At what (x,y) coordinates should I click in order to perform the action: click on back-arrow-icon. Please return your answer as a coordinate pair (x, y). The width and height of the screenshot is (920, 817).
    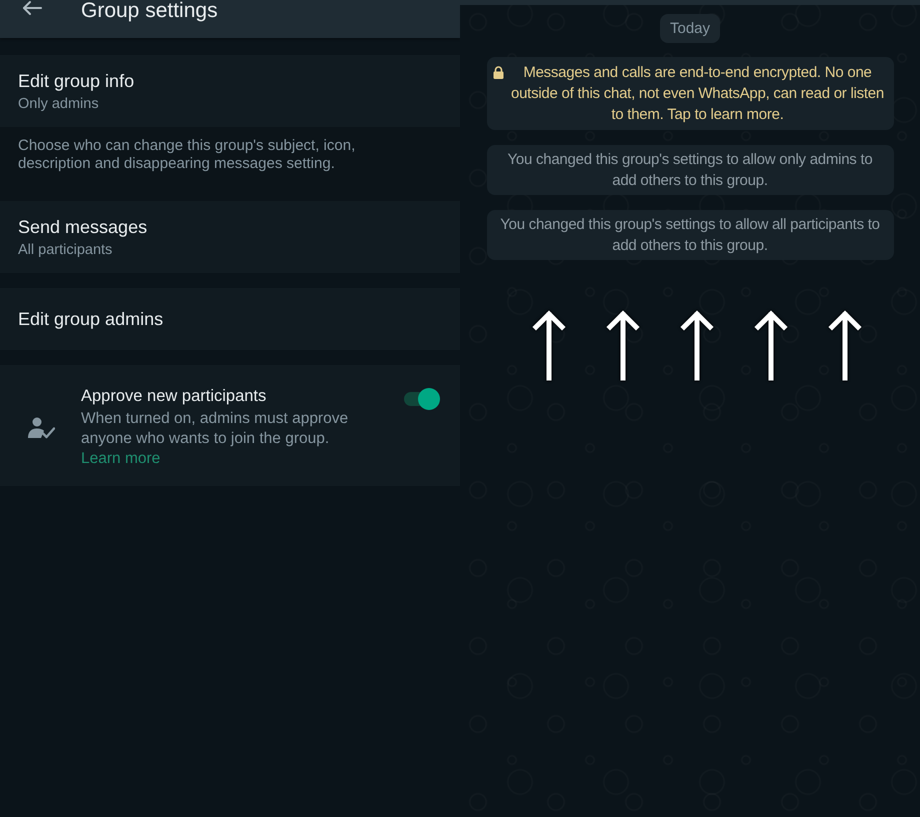
    Looking at the image, I should click on (32, 8).